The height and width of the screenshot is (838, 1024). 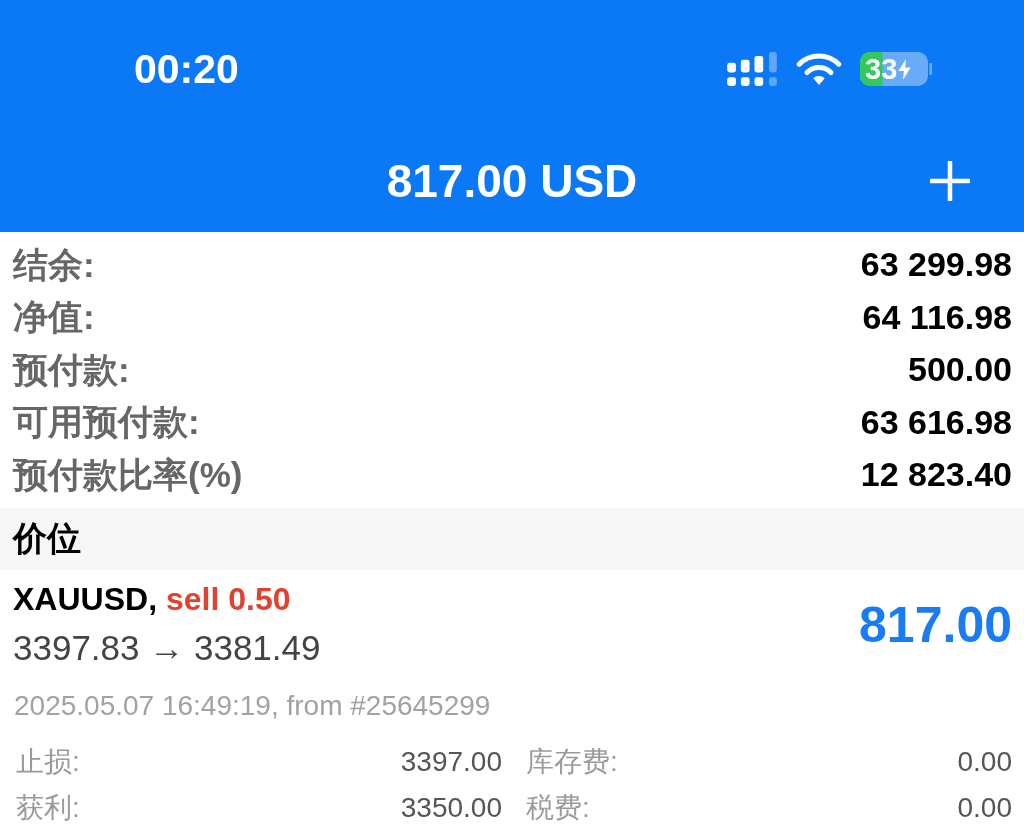 What do you see at coordinates (252, 705) in the screenshot?
I see `open-time-ticket: 2025.05.07 16:49:19, from #25645299` at bounding box center [252, 705].